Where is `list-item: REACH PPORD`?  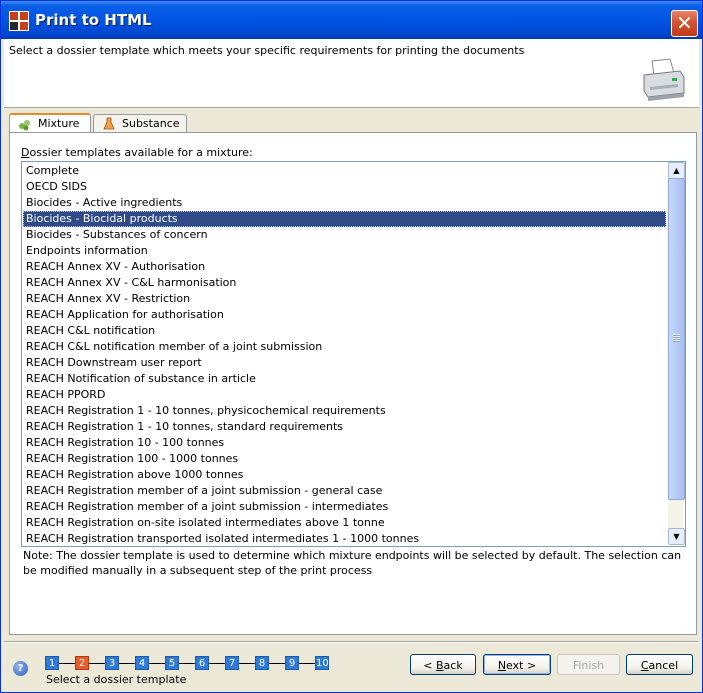
list-item: REACH PPORD is located at coordinates (344, 395).